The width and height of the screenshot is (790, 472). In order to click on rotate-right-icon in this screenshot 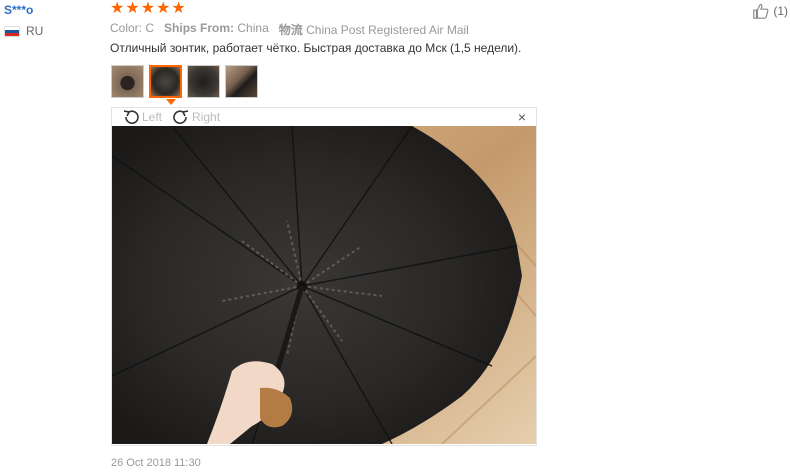, I will do `click(181, 117)`.